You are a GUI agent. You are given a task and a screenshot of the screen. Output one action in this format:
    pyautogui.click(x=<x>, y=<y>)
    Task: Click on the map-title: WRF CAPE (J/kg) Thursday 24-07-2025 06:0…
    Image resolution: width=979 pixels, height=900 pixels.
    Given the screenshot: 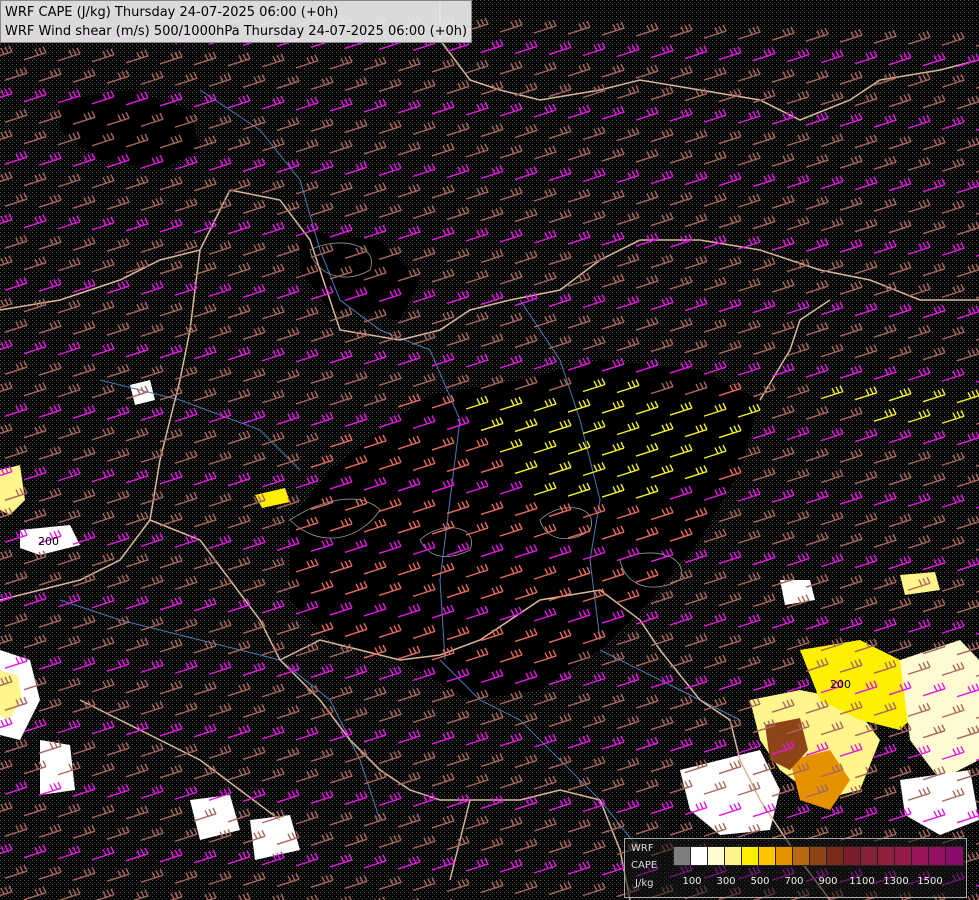 What is the action you would take?
    pyautogui.click(x=236, y=21)
    